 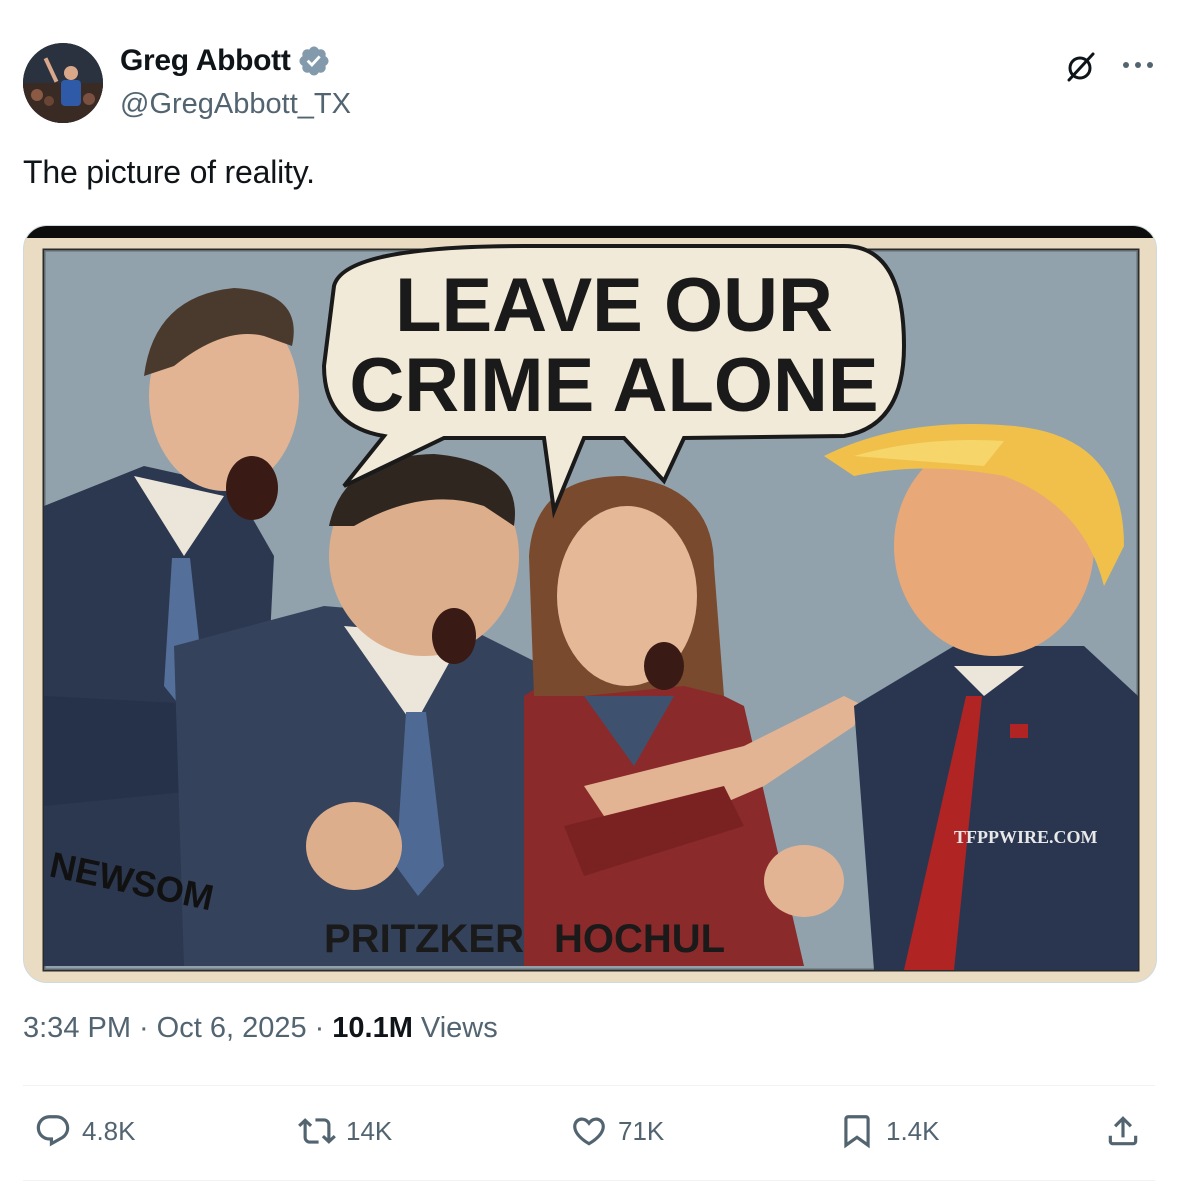 I want to click on views-label: Views, so click(x=459, y=1028).